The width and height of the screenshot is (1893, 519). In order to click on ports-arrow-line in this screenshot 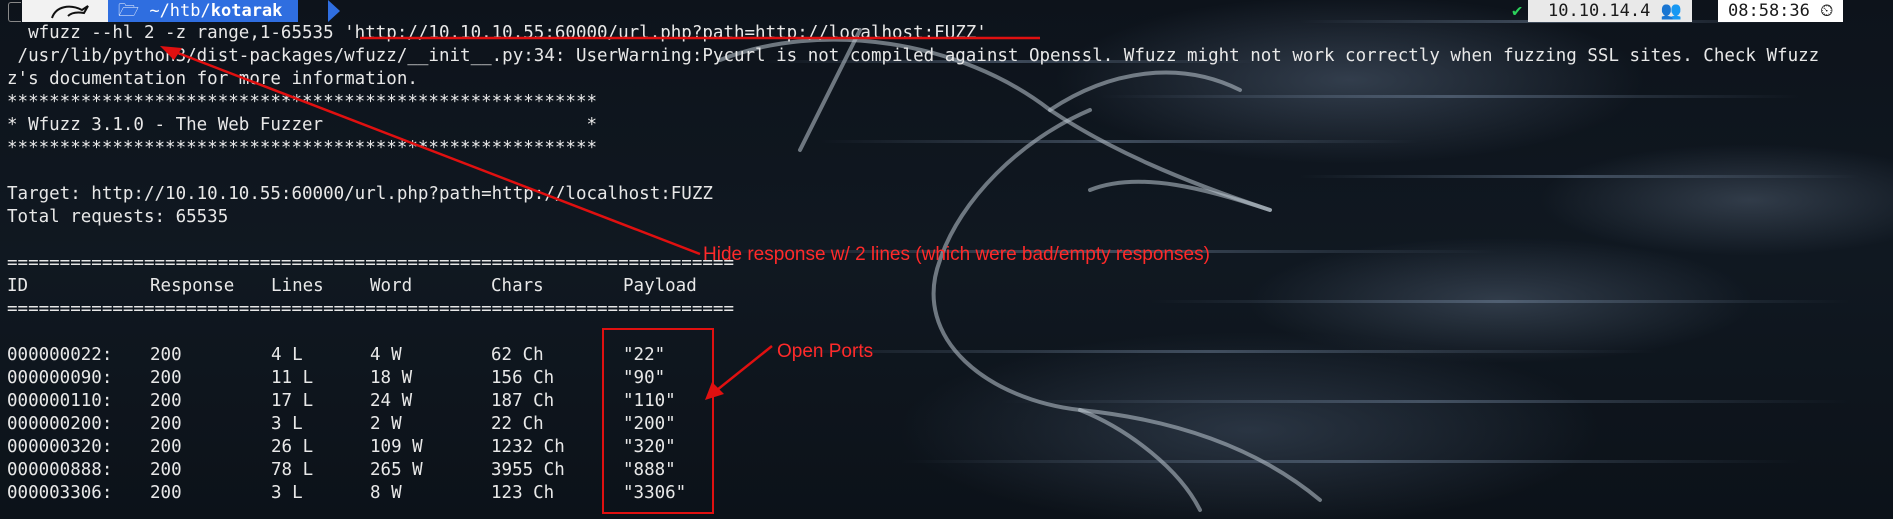, I will do `click(742, 370)`.